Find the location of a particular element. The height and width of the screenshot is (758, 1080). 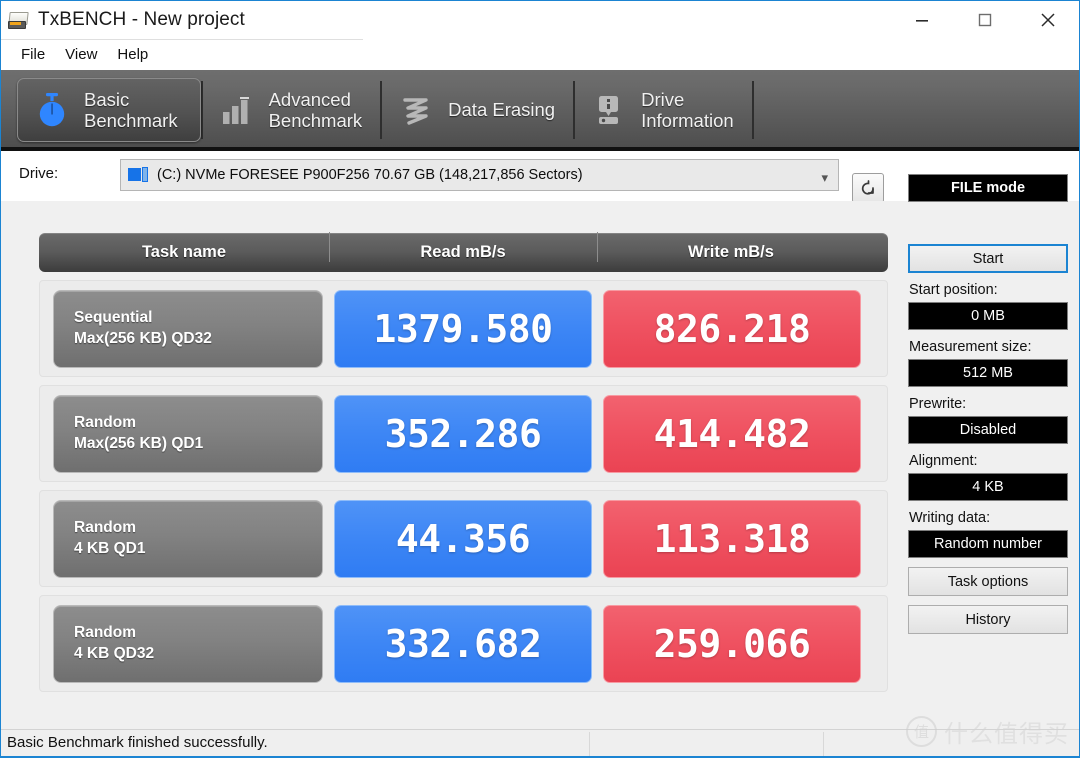

write-value: 826.218 is located at coordinates (732, 328).